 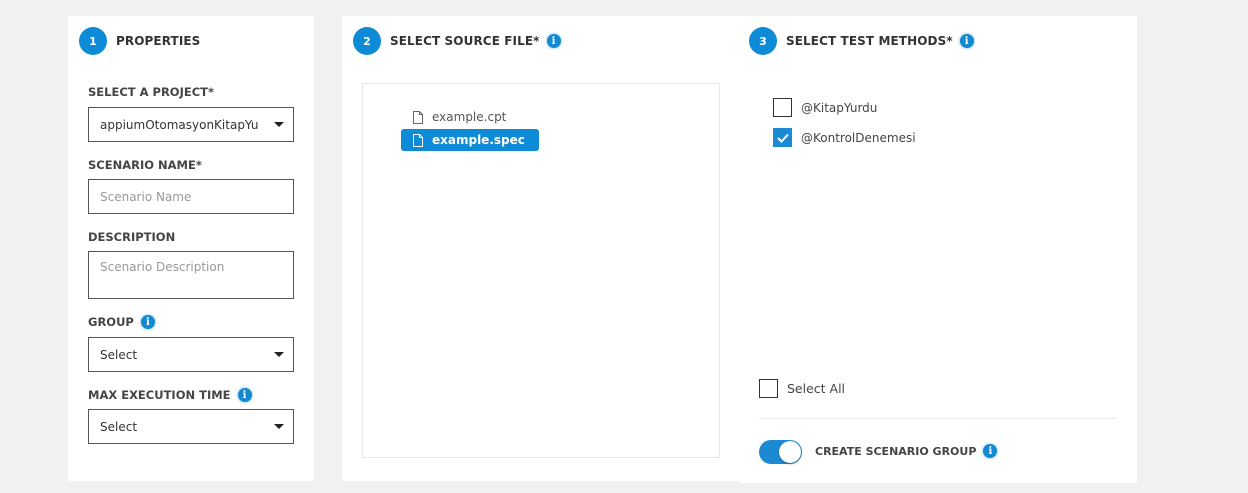 What do you see at coordinates (145, 165) in the screenshot?
I see `scenario-name-label: SCENARIO NAME*` at bounding box center [145, 165].